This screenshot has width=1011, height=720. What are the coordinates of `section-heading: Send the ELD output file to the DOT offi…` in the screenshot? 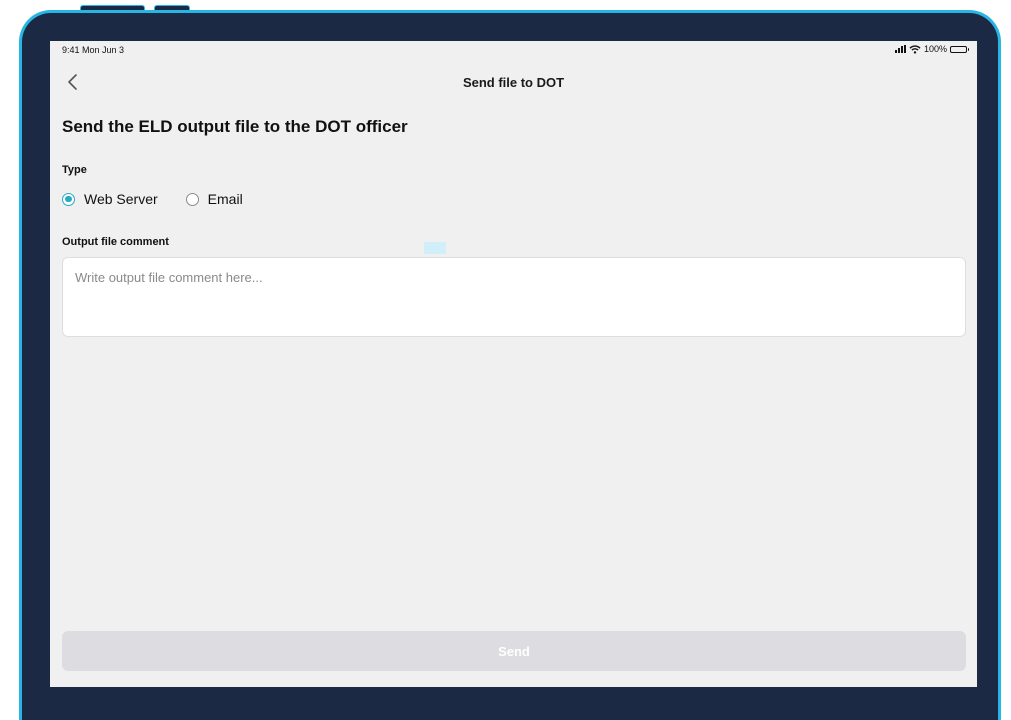 It's located at (235, 126).